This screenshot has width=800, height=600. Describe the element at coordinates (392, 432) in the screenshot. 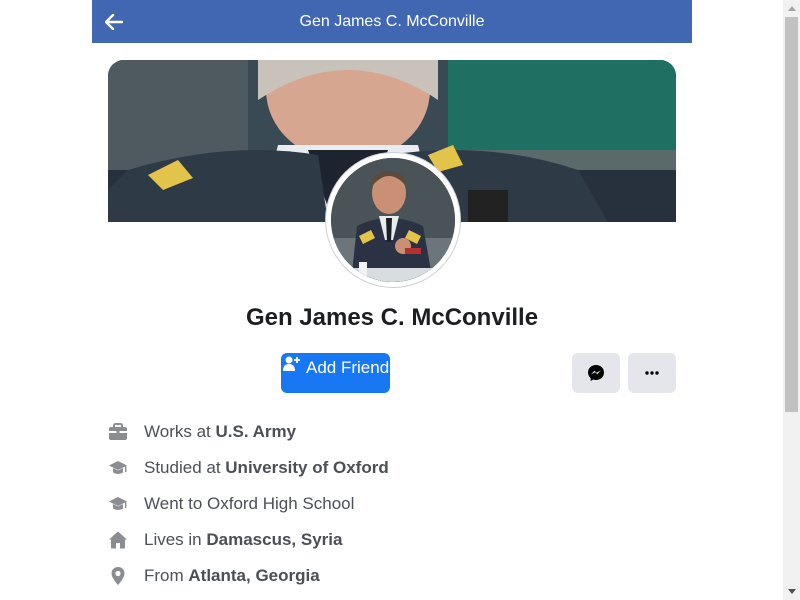

I see `info-work: Works at U.S. Army` at that location.